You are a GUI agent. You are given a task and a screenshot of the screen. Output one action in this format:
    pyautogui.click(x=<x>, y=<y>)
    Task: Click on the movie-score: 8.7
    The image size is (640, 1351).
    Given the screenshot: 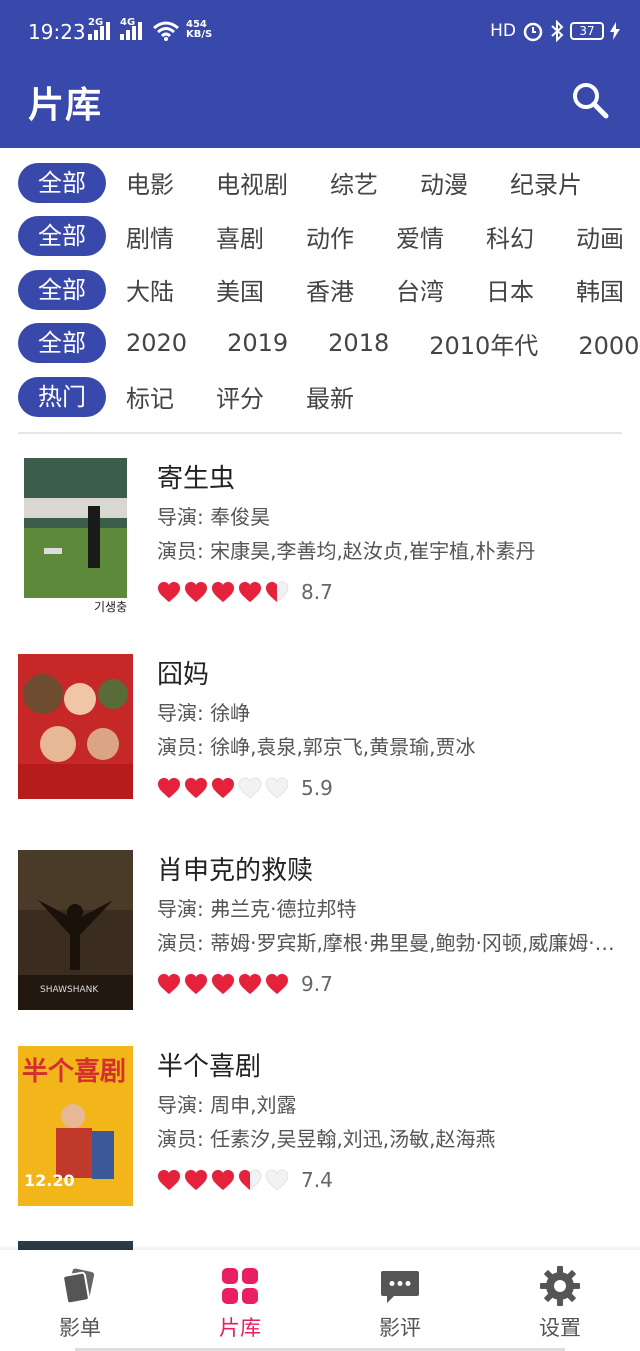 What is the action you would take?
    pyautogui.click(x=317, y=592)
    